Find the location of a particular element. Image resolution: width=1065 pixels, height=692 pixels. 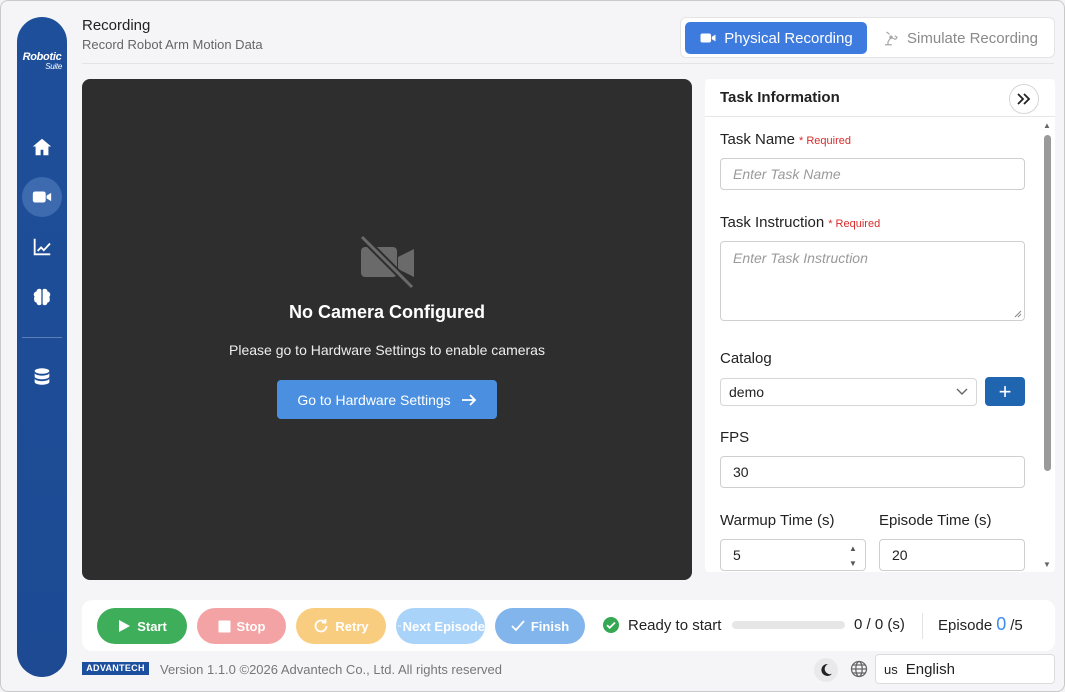

task-panel-header: Task Information is located at coordinates (880, 98).